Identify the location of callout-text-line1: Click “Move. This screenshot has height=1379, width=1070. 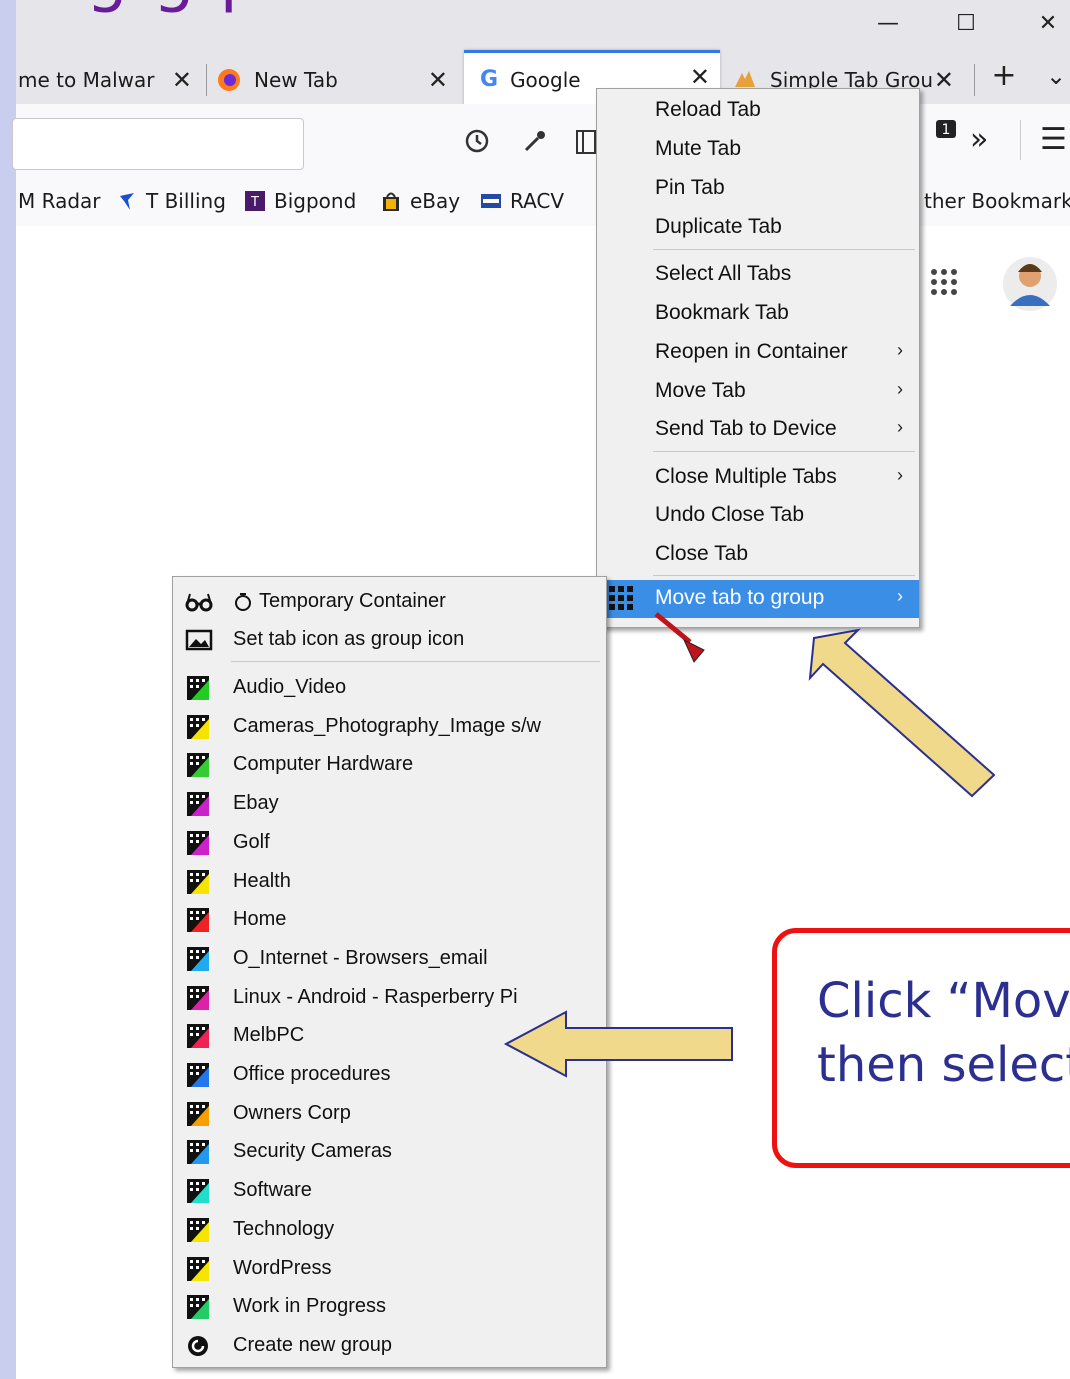
(943, 1001).